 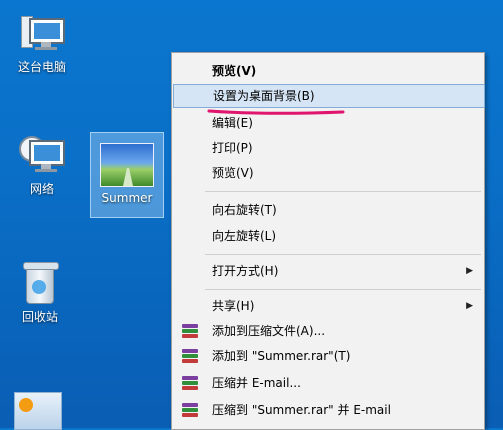 I want to click on menu-item-add-to-summer-rar: 添加到 "Summer.rar"(T), so click(x=328, y=356).